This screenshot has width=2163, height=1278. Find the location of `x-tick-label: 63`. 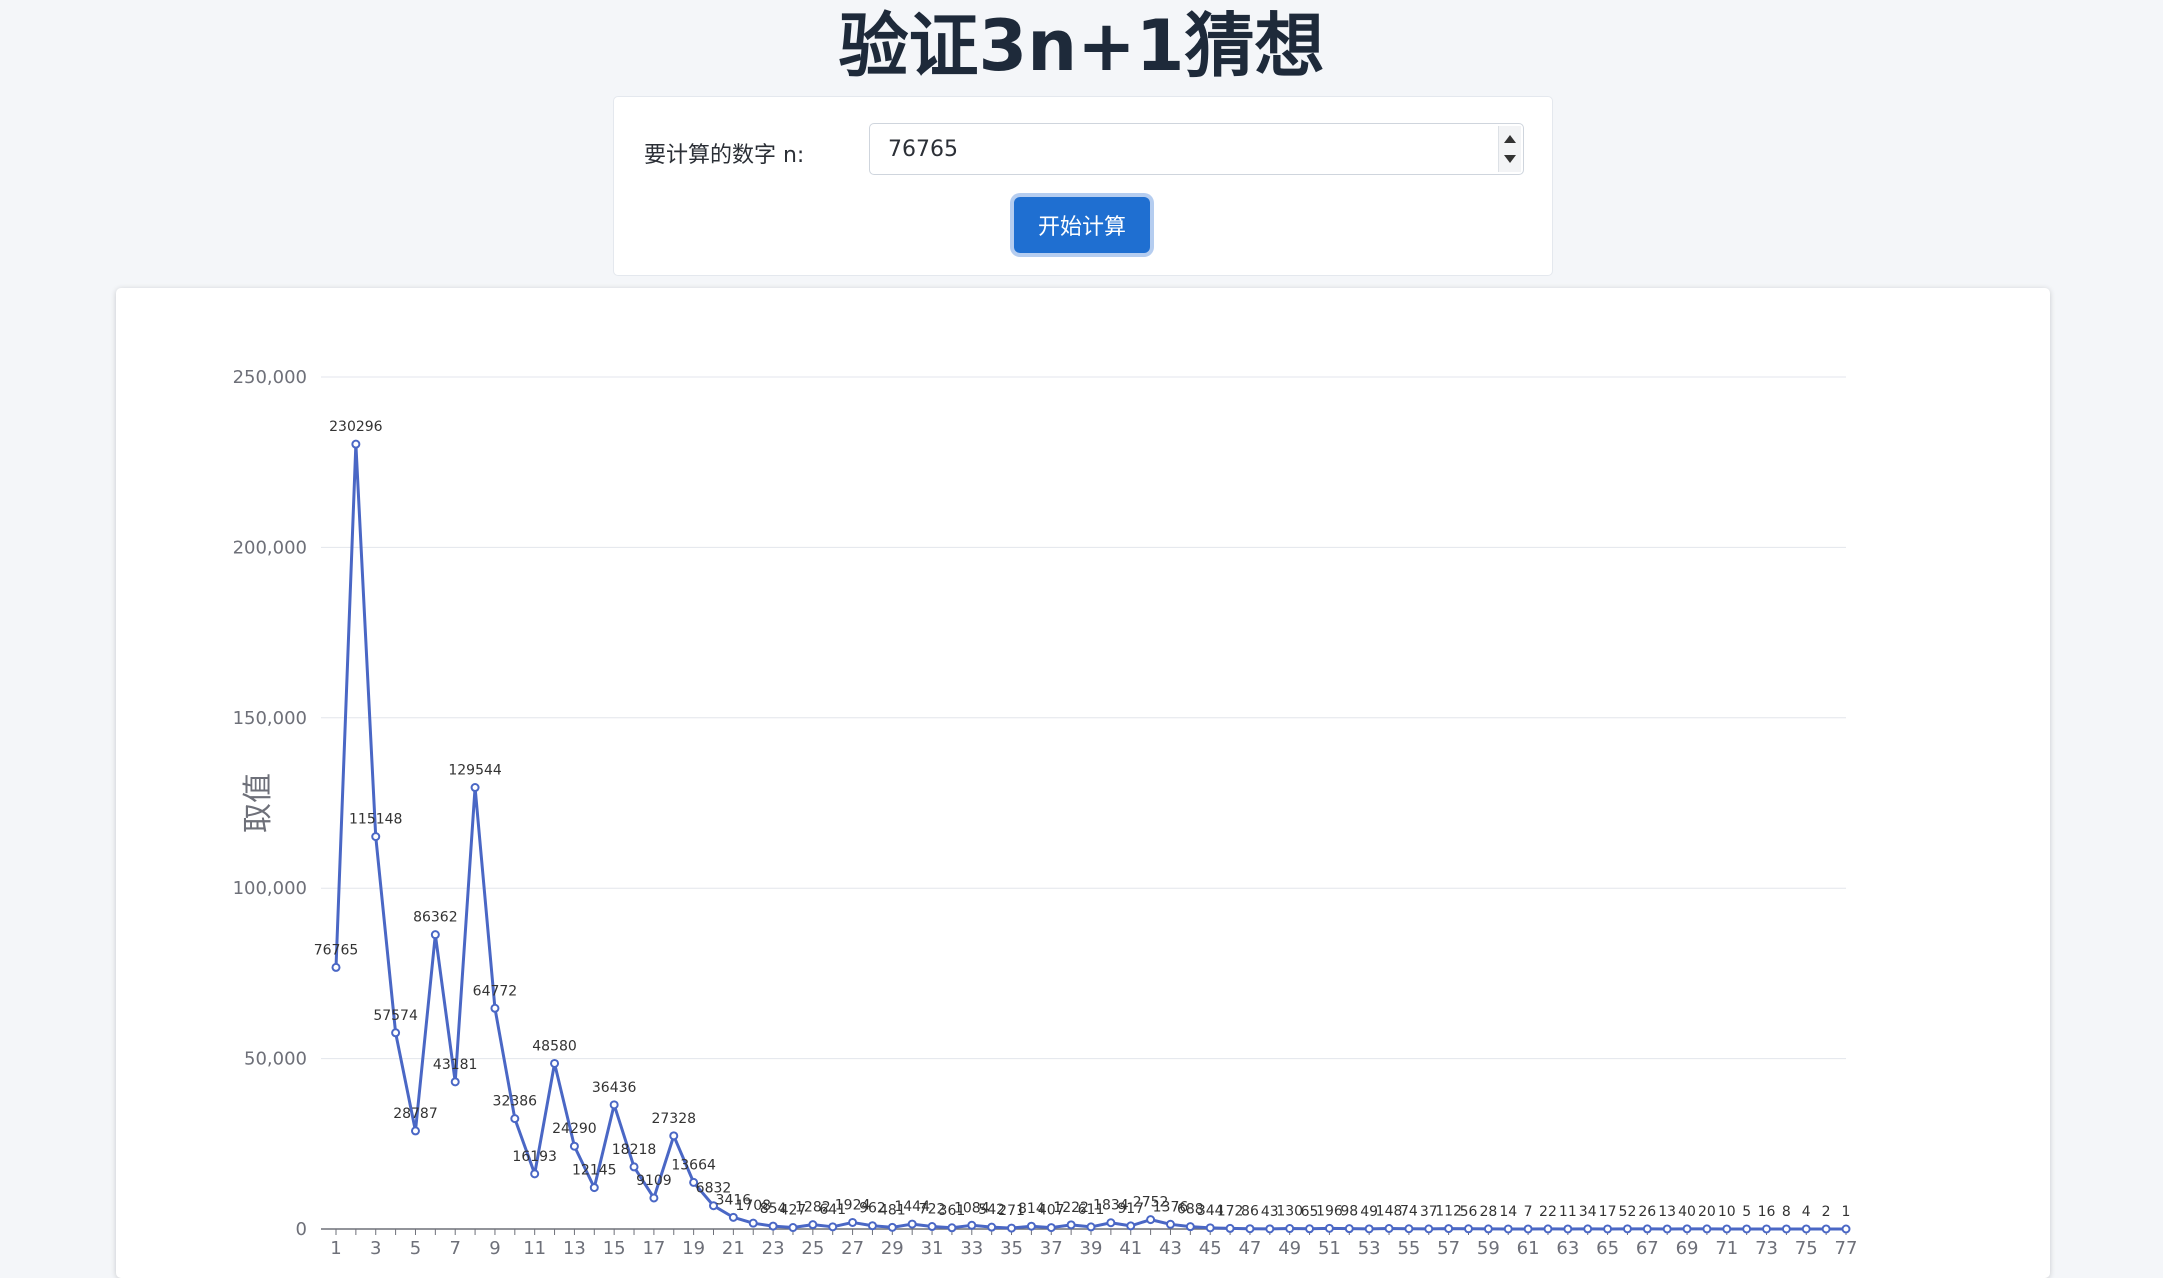

x-tick-label: 63 is located at coordinates (1567, 1248).